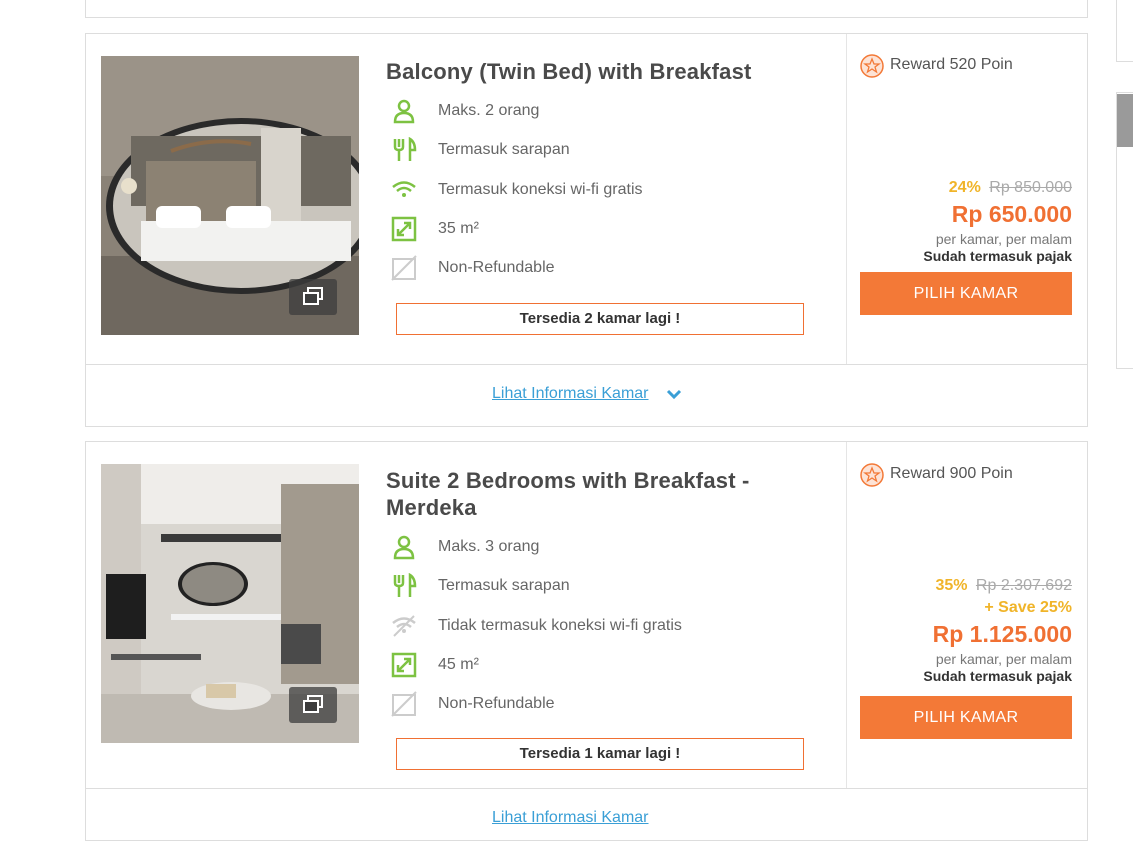 The height and width of the screenshot is (851, 1133). I want to click on availability-badge: Tersedia 1 kamar lagi !, so click(600, 754).